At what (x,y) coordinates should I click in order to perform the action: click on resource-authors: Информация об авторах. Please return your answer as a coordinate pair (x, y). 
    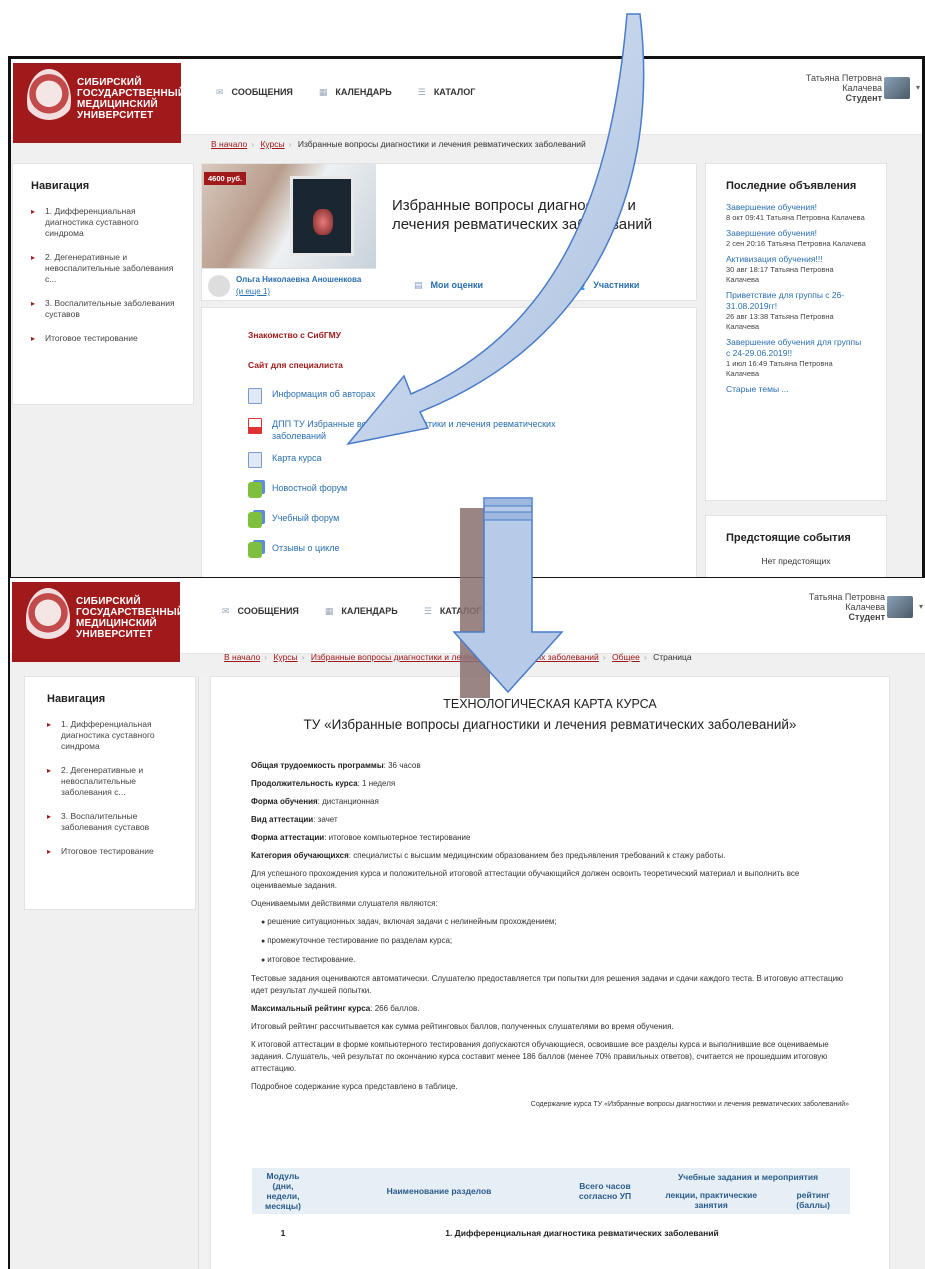
    Looking at the image, I should click on (449, 396).